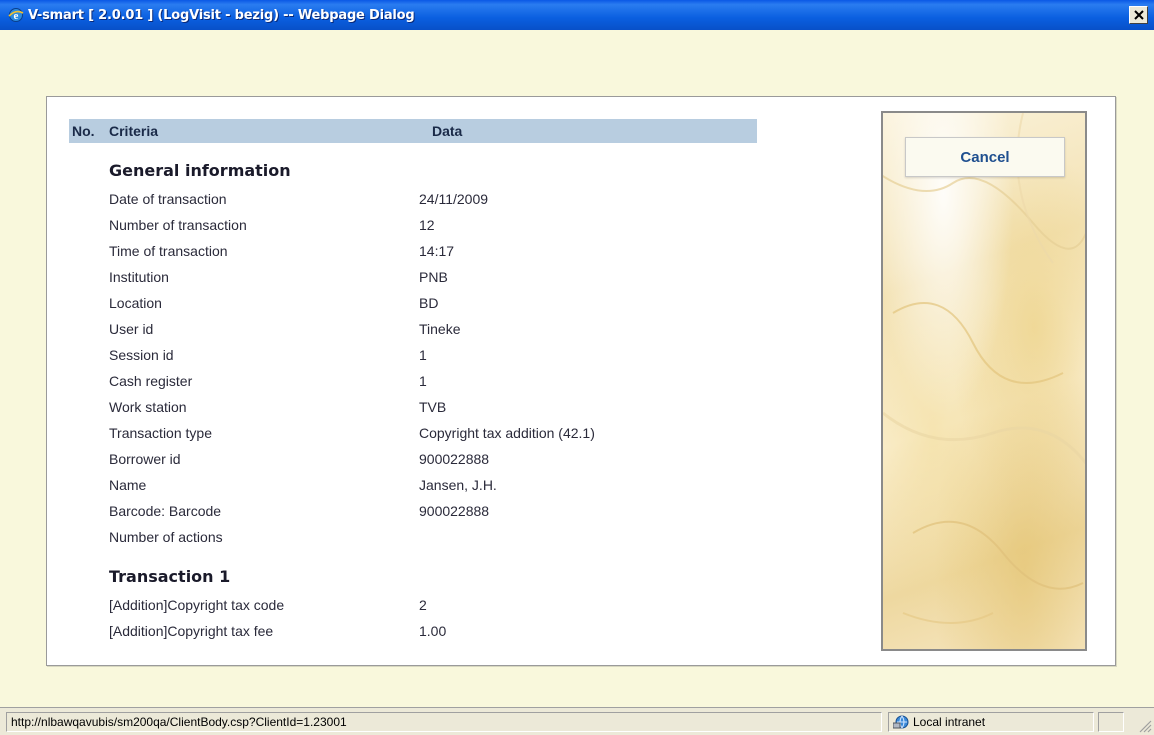 This screenshot has height=735, width=1154. What do you see at coordinates (458, 485) in the screenshot?
I see `data-cell: Jansen, J.H.` at bounding box center [458, 485].